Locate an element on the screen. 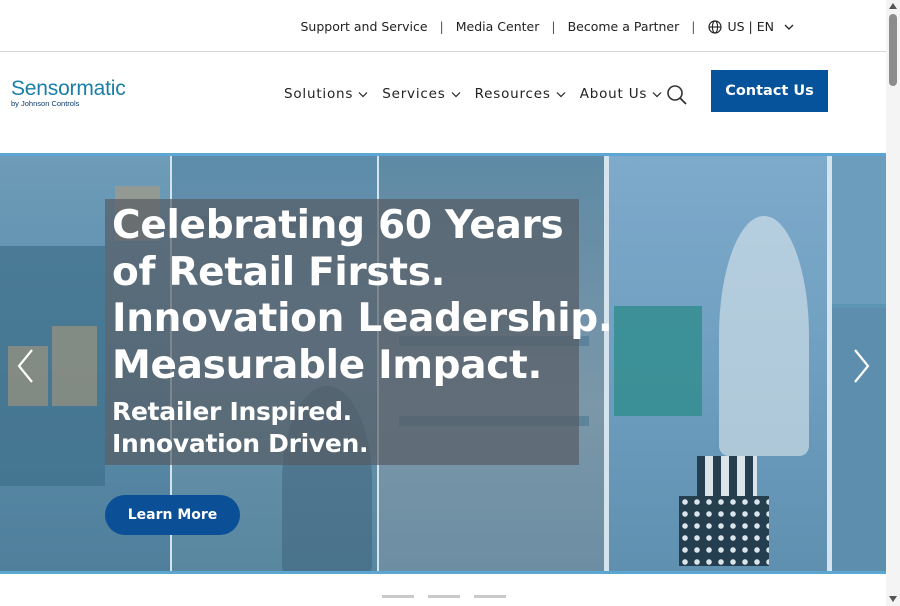  scroll-up-arrow-icon is located at coordinates (893, 6).